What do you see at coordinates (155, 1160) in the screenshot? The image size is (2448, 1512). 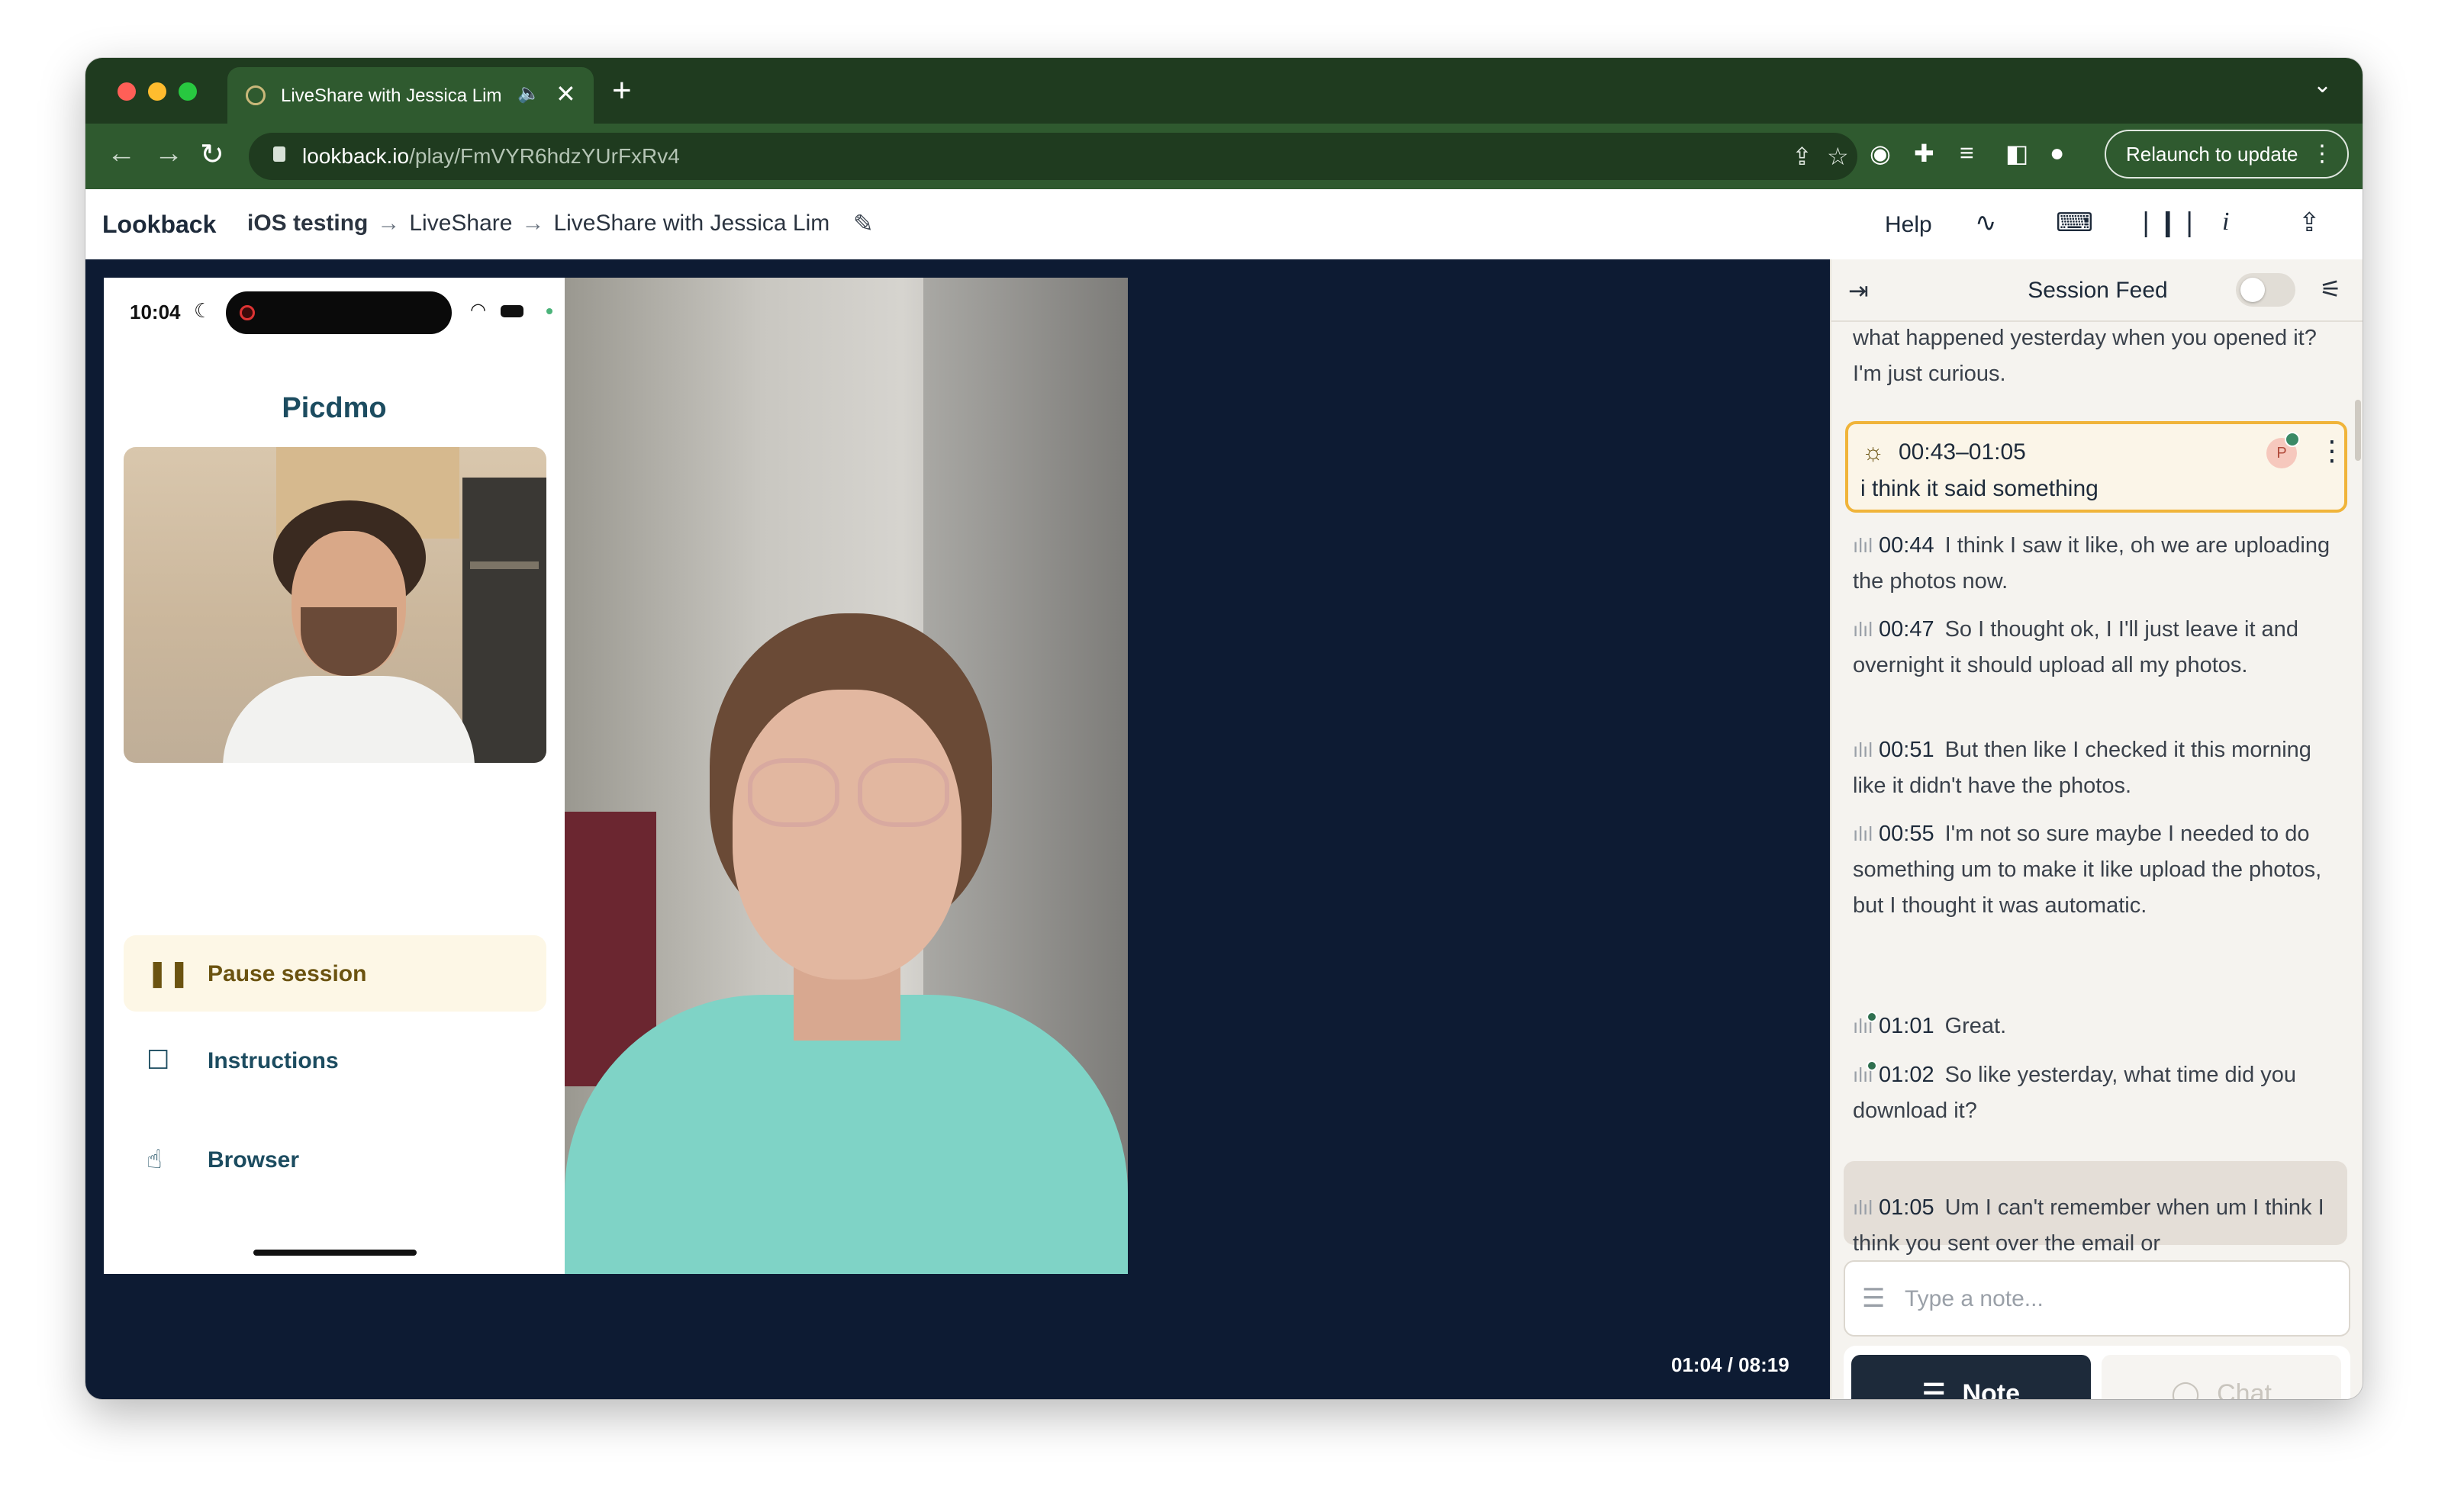 I see `touch-hand-icon: ☝` at bounding box center [155, 1160].